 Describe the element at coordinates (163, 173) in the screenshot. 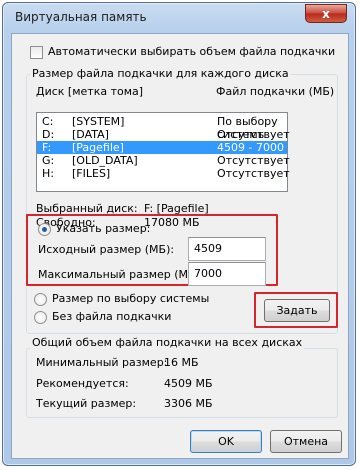

I see `drive-row: H: [FILES] Отсутствует` at that location.